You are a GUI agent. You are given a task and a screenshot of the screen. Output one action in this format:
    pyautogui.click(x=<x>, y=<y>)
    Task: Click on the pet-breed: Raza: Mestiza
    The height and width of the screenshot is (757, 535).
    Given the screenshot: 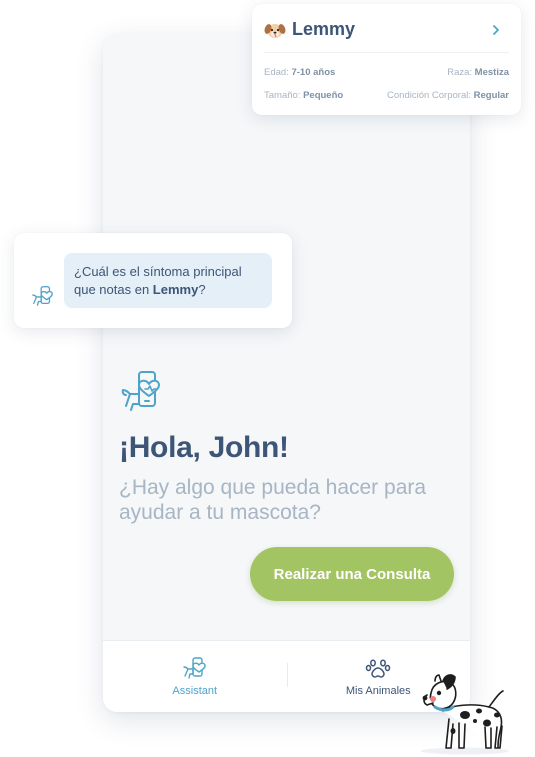 What is the action you would take?
    pyautogui.click(x=478, y=72)
    